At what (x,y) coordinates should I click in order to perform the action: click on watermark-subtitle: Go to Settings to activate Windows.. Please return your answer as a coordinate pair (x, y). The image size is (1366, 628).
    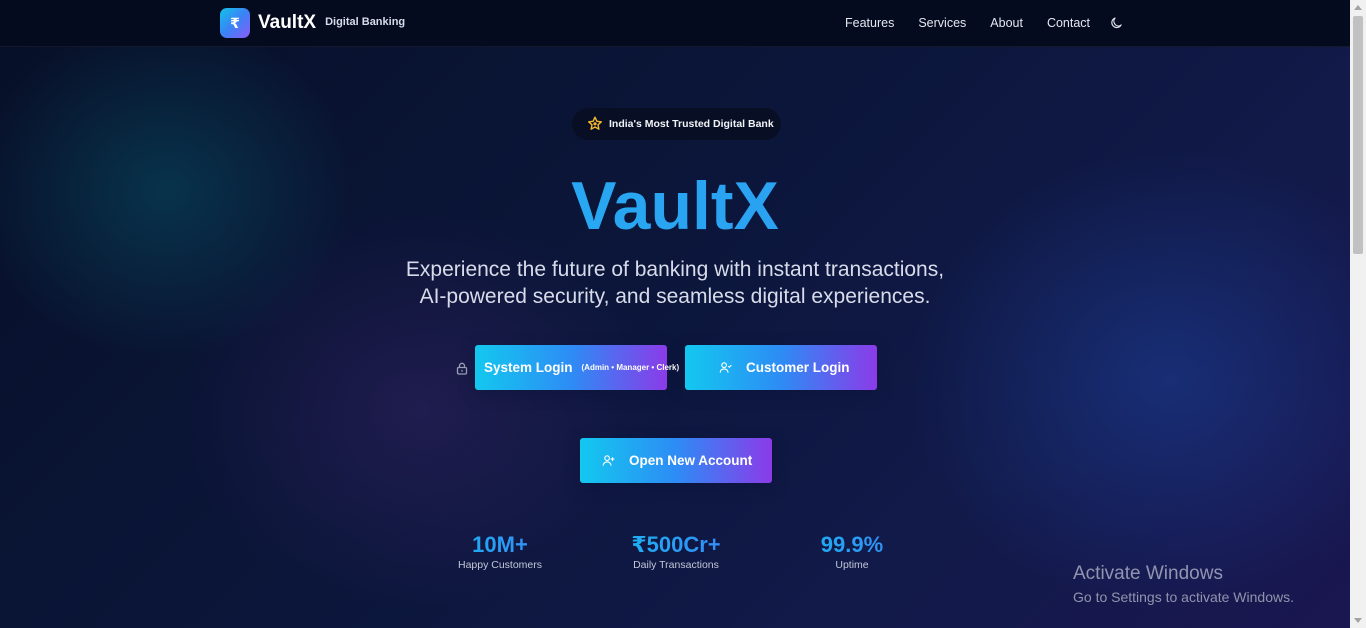
    Looking at the image, I should click on (1183, 597).